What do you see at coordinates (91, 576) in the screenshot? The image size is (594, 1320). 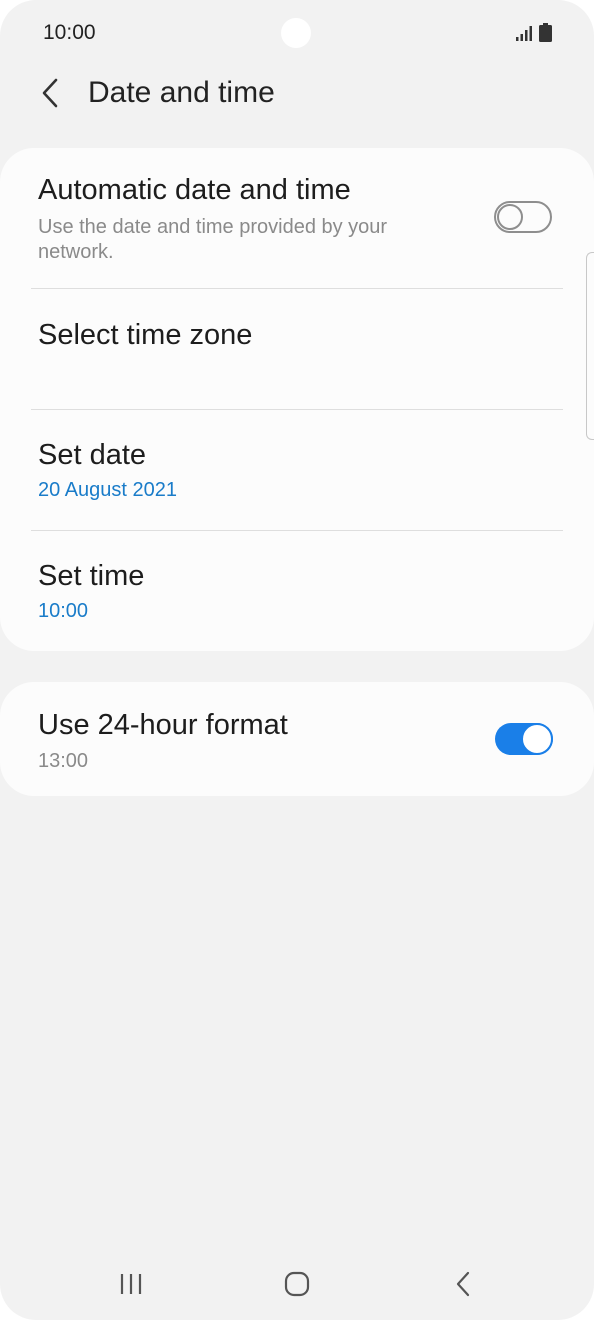 I see `set-time-title: Set time` at bounding box center [91, 576].